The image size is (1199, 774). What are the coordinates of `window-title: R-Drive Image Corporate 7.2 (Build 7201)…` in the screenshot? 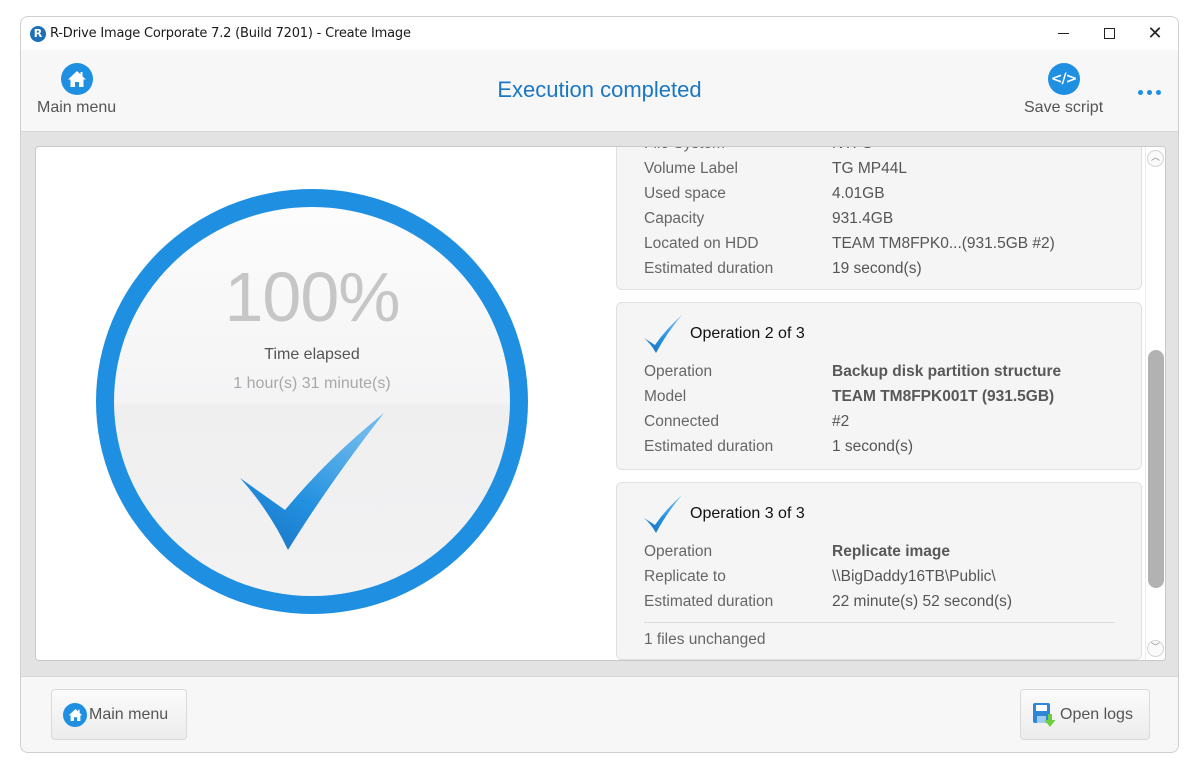 It's located at (230, 33).